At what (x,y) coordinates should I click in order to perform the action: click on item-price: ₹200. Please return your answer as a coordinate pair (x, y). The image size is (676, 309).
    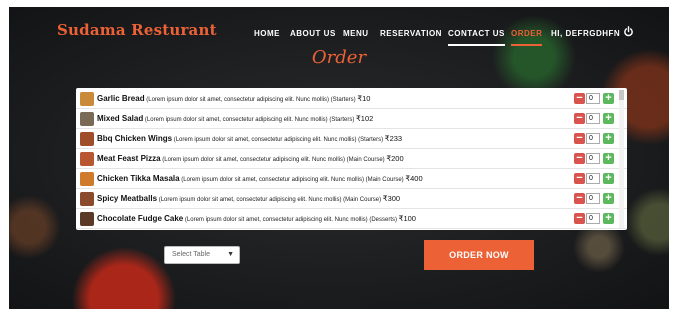
    Looking at the image, I should click on (395, 158).